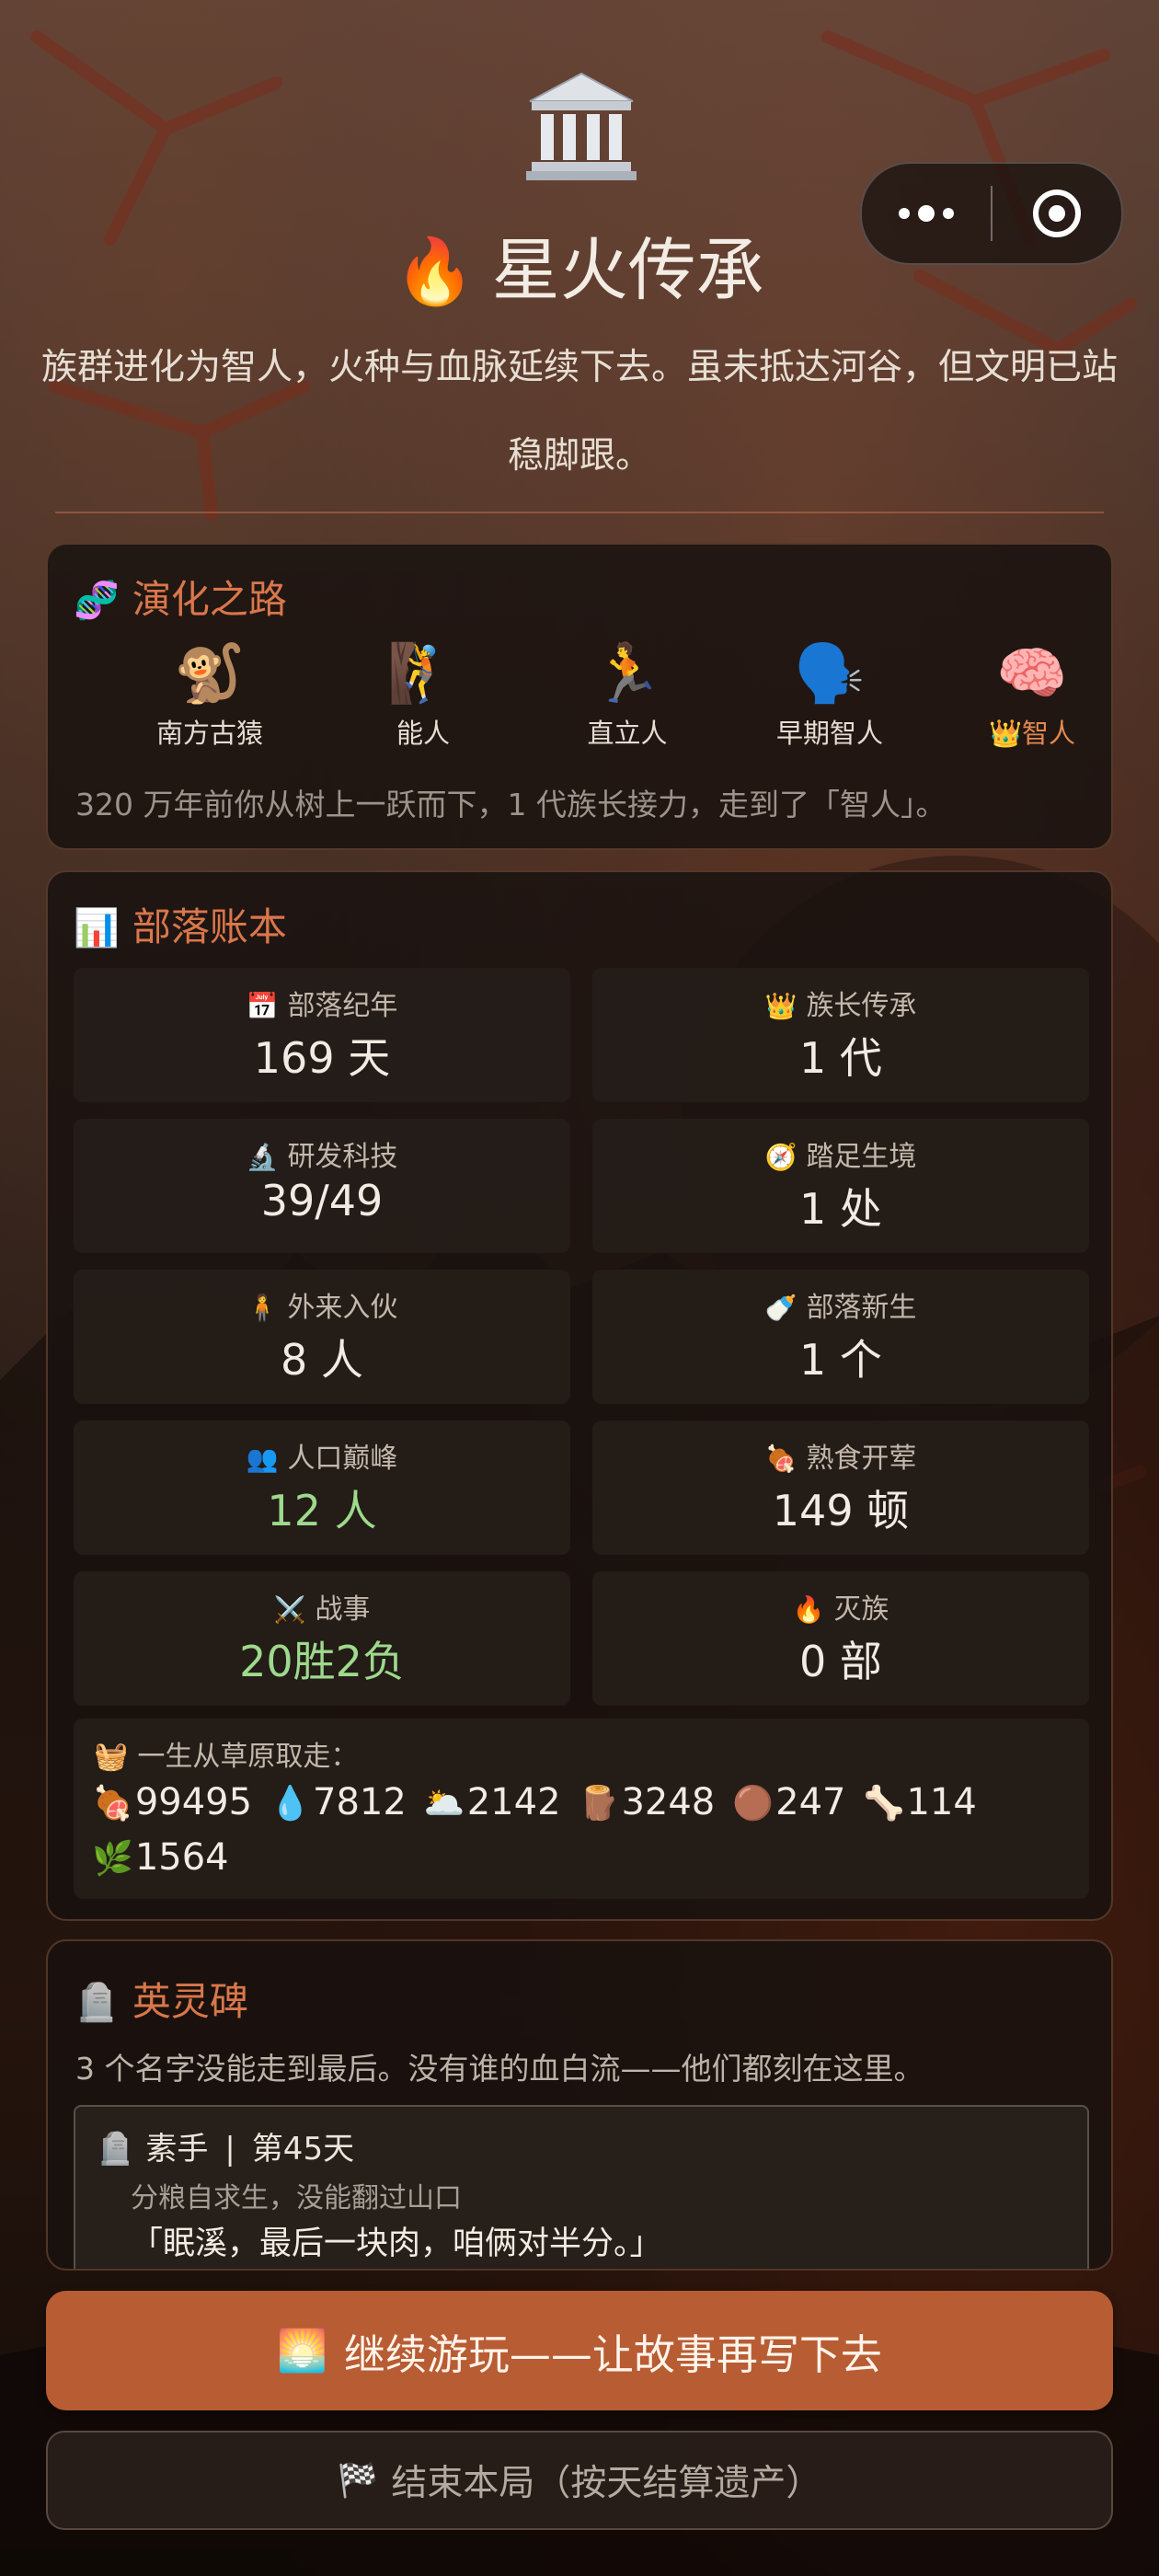 The height and width of the screenshot is (2576, 1159). What do you see at coordinates (262, 1006) in the screenshot?
I see `calendar-icon: 📅` at bounding box center [262, 1006].